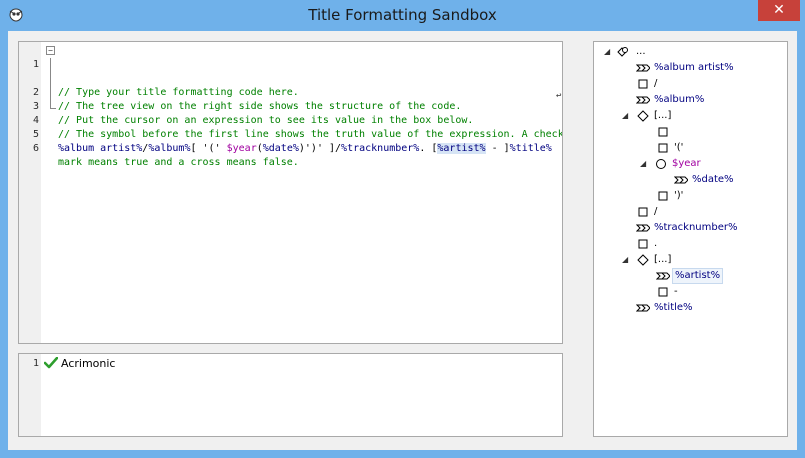 This screenshot has width=805, height=458. What do you see at coordinates (497, 148) in the screenshot?
I see `text-token: - ]` at bounding box center [497, 148].